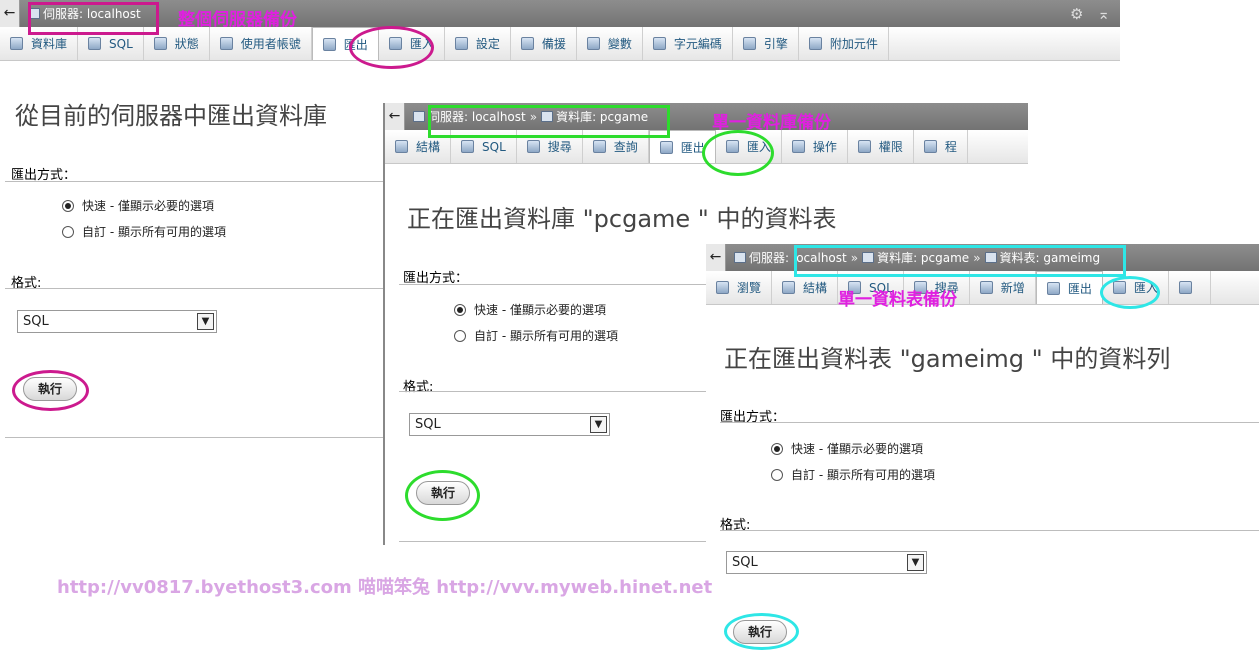 This screenshot has width=1259, height=655. Describe the element at coordinates (941, 146) in the screenshot. I see `tab-routines: 程` at that location.